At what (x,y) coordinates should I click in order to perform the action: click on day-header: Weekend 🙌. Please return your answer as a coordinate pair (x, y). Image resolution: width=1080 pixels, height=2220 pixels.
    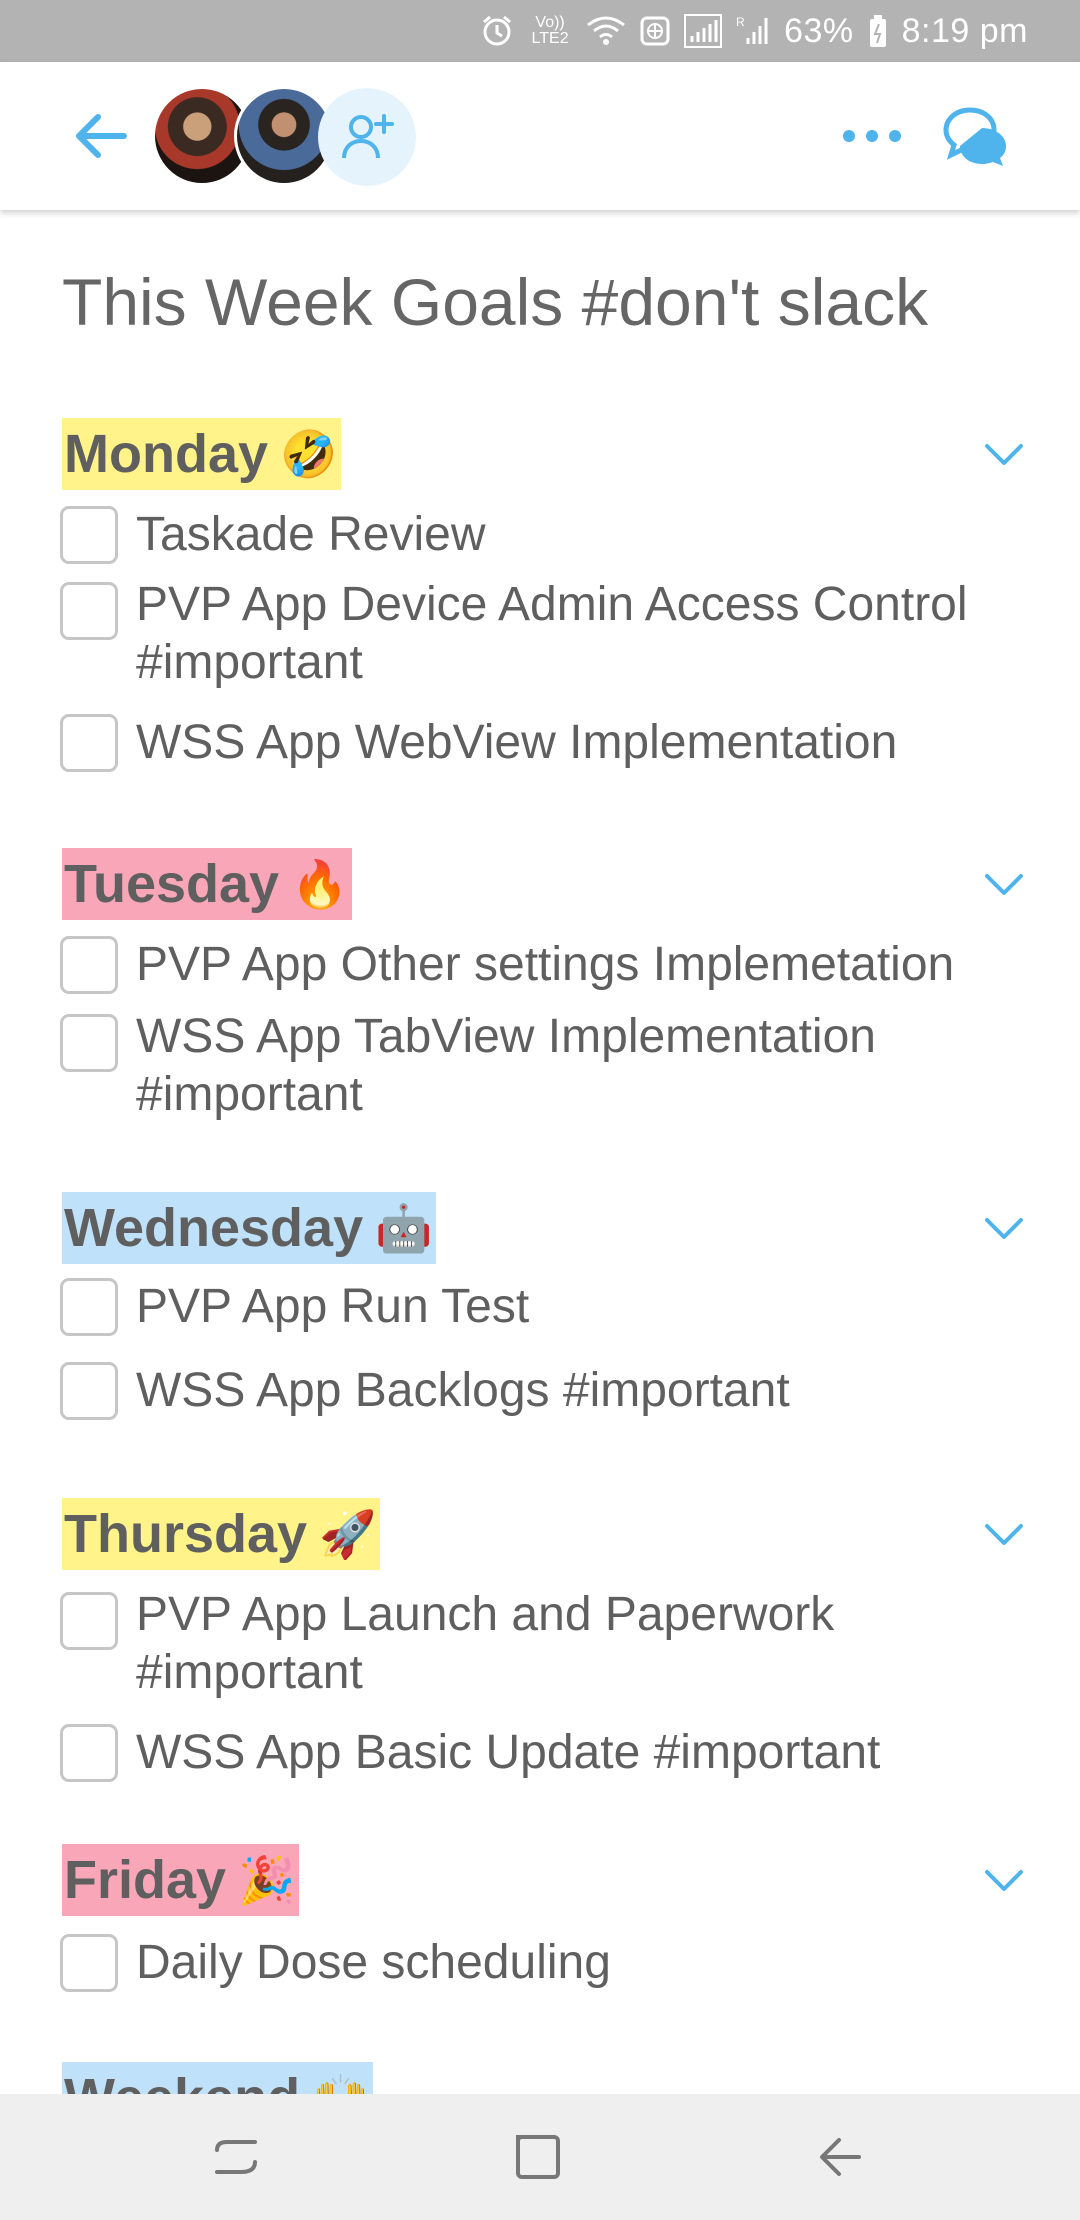
    Looking at the image, I should click on (540, 2078).